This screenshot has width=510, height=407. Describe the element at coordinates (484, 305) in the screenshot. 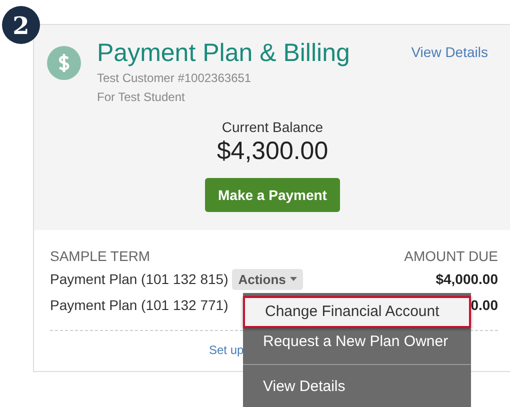

I see `amount-due: 0.00` at that location.